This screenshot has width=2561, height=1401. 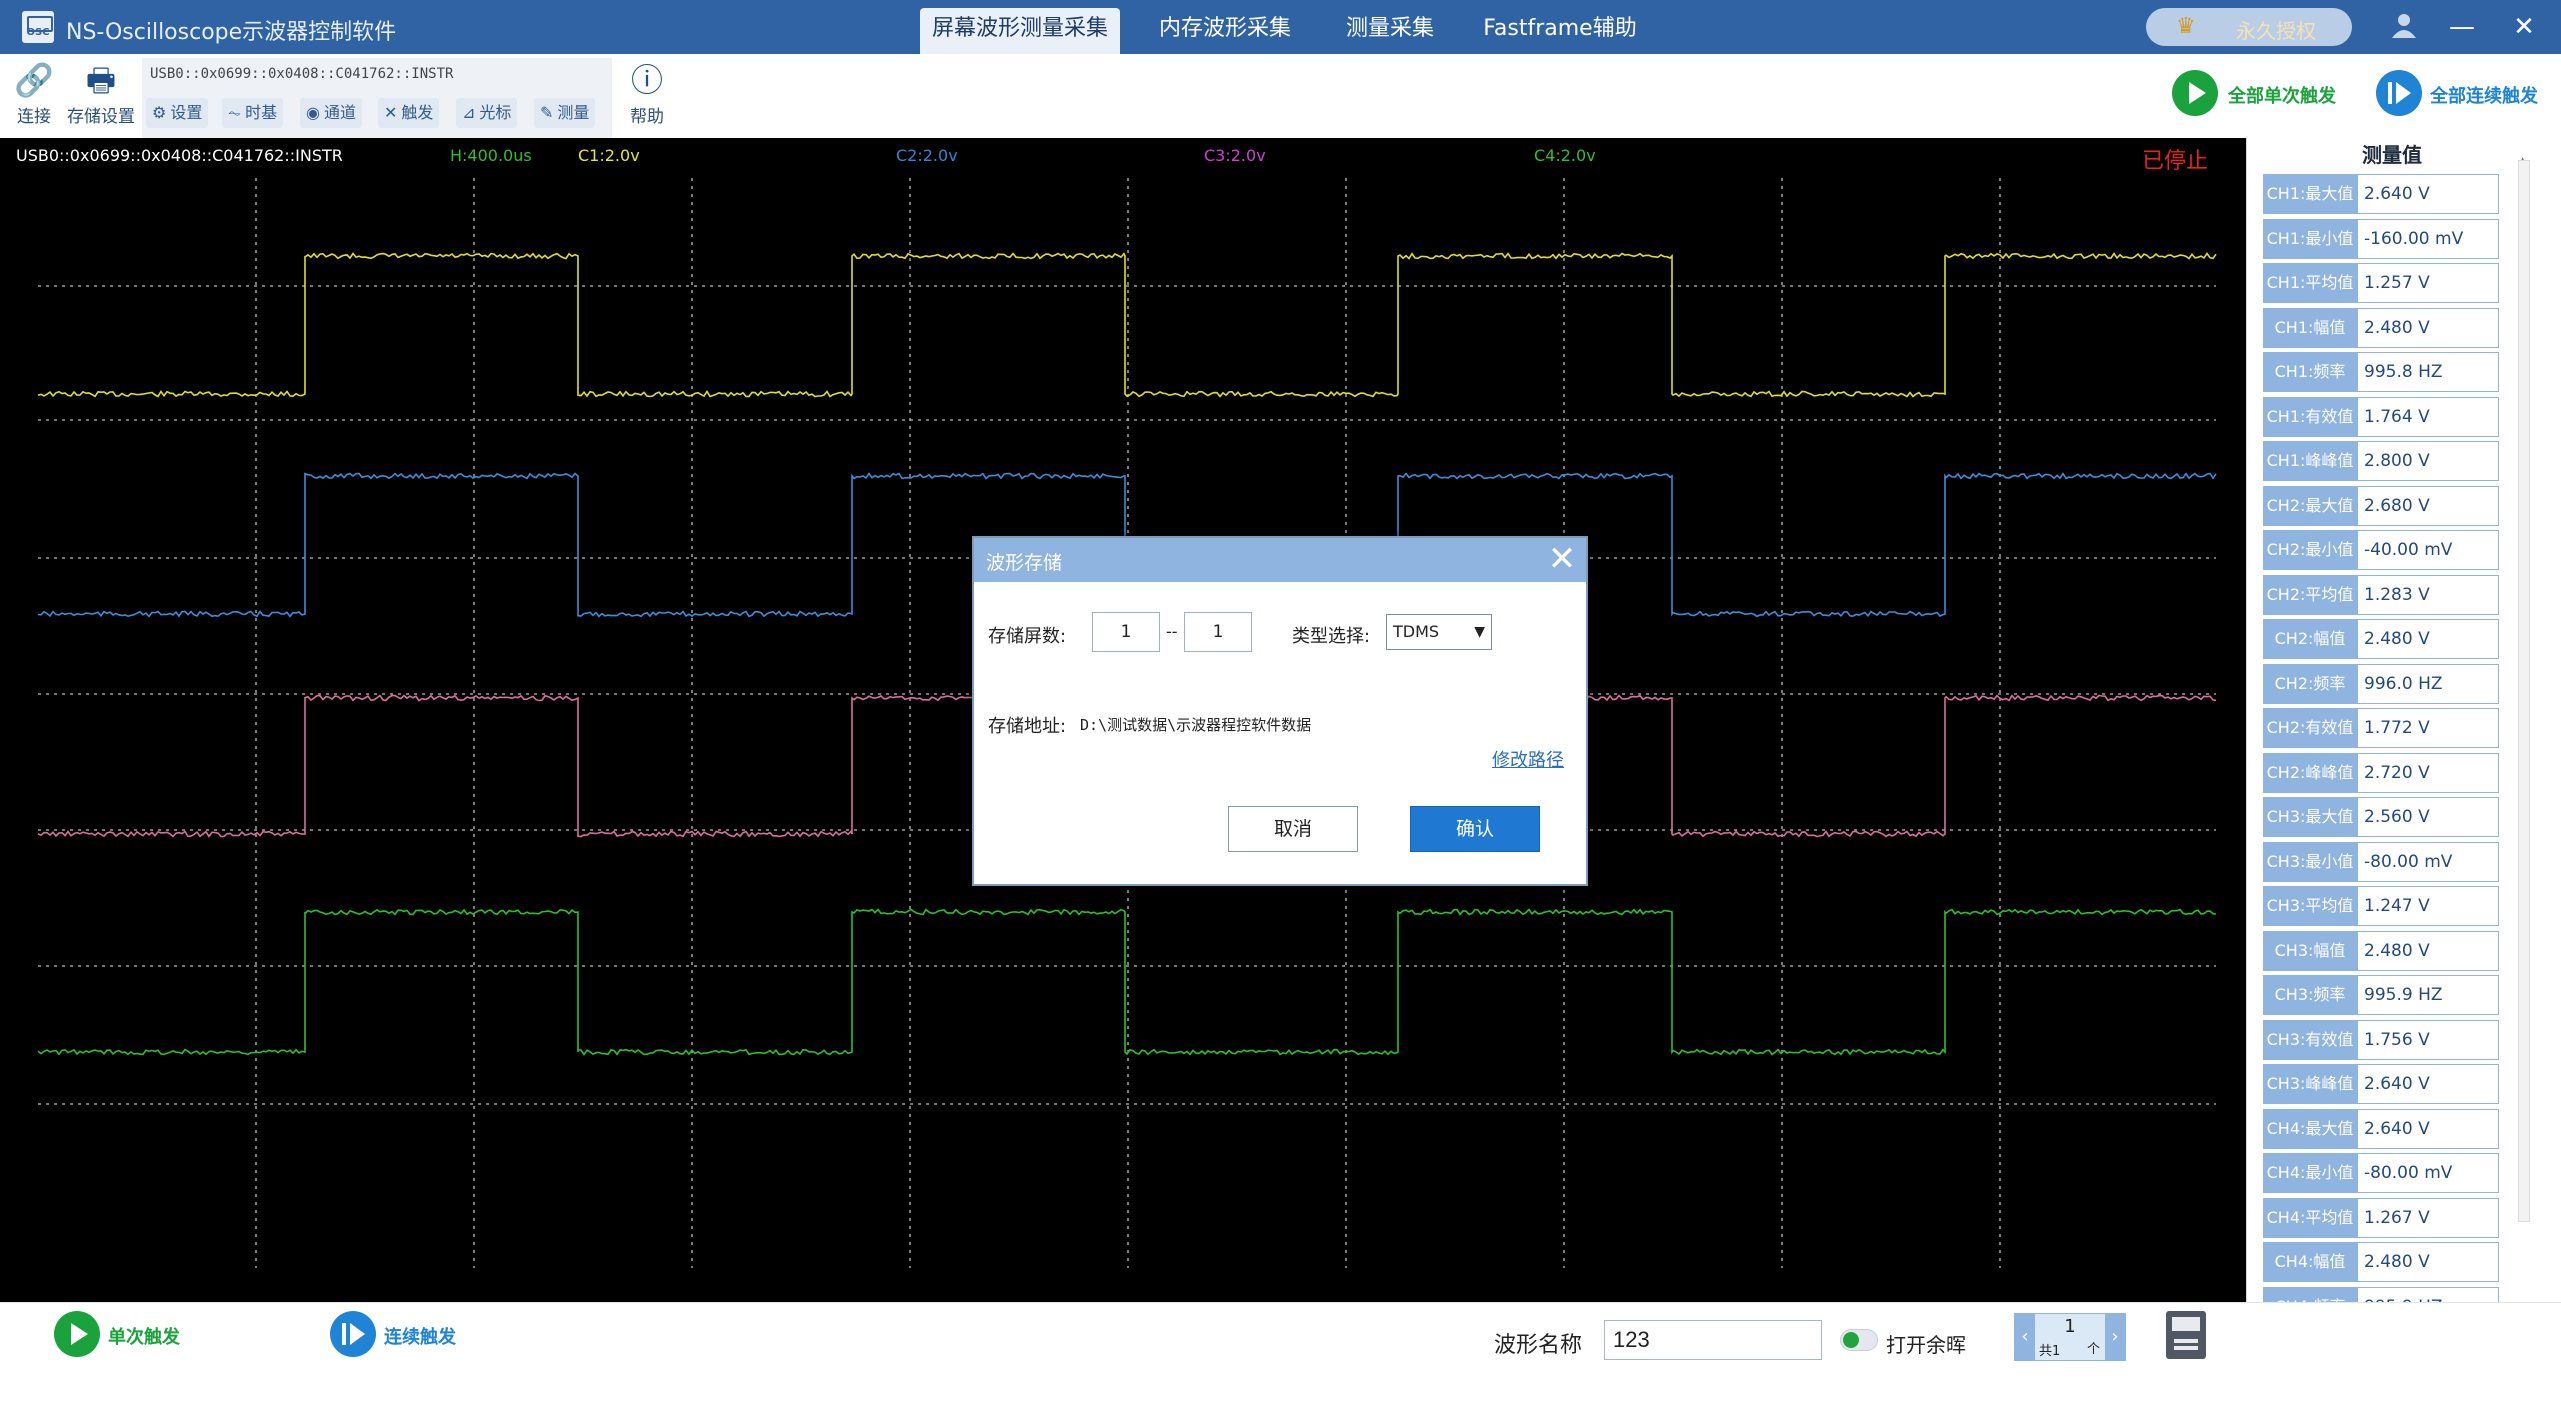 I want to click on storage-settings-label: 存储设置, so click(x=101, y=117).